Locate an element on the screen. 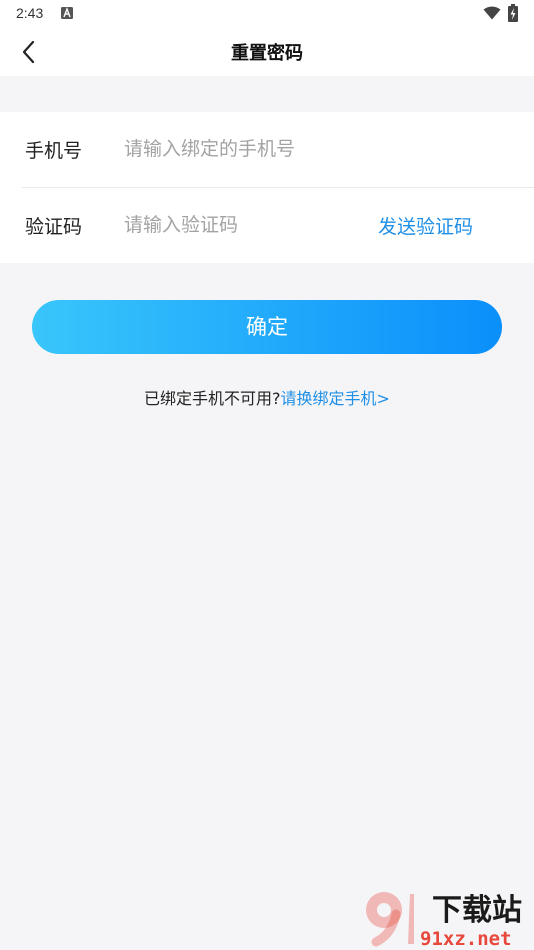 This screenshot has height=950, width=534. bottom-tip: 已绑定手机不可用?请换绑定手机> is located at coordinates (267, 397).